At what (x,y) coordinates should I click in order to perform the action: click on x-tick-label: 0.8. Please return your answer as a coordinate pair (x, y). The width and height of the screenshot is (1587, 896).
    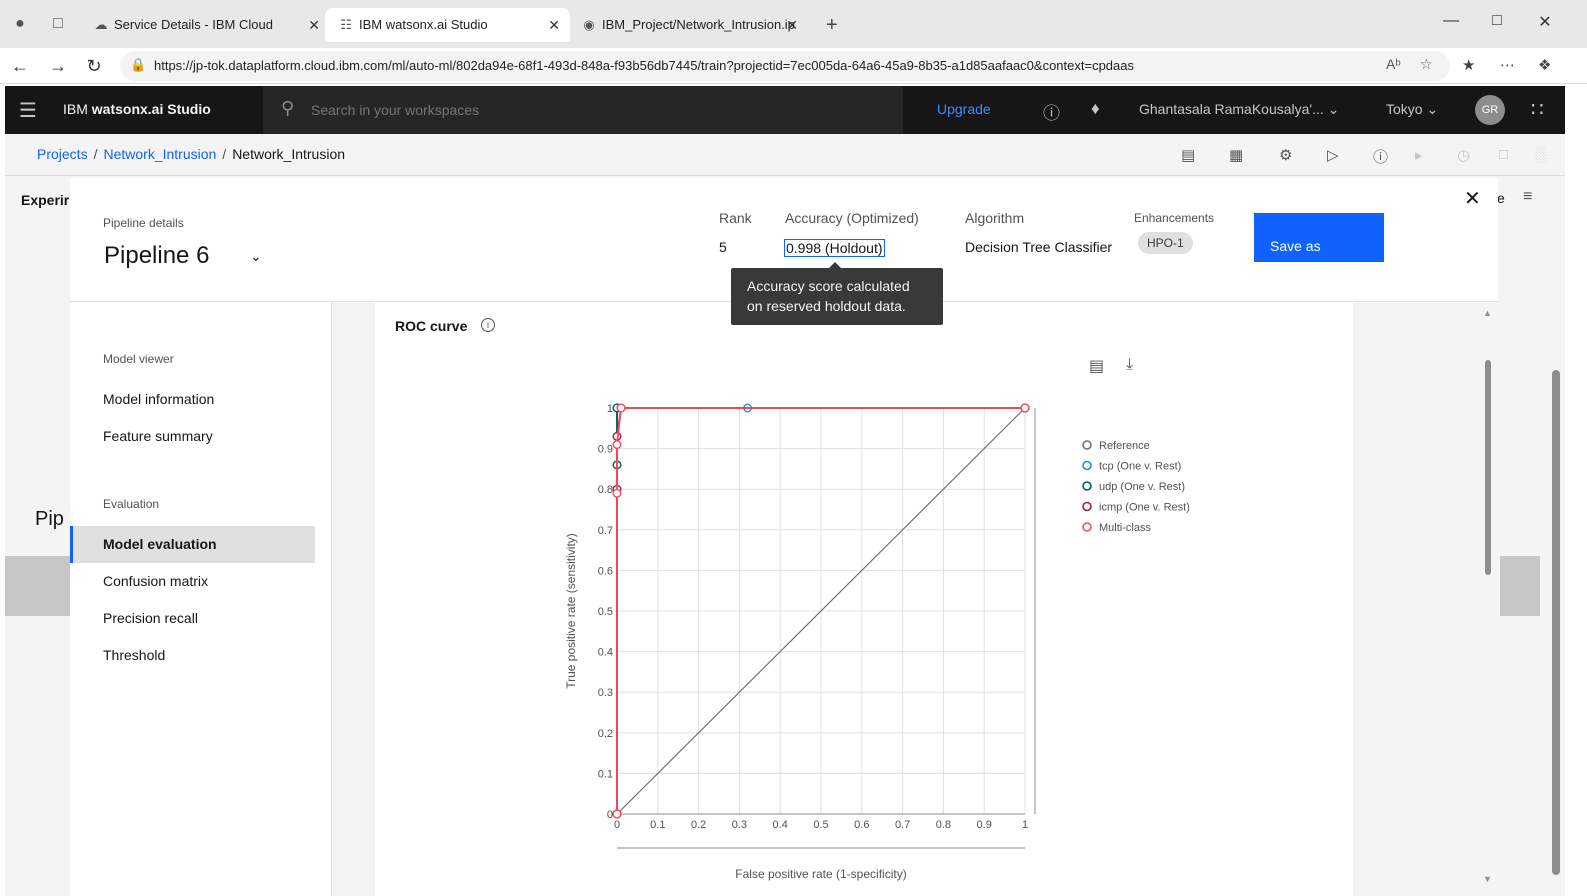
    Looking at the image, I should click on (943, 825).